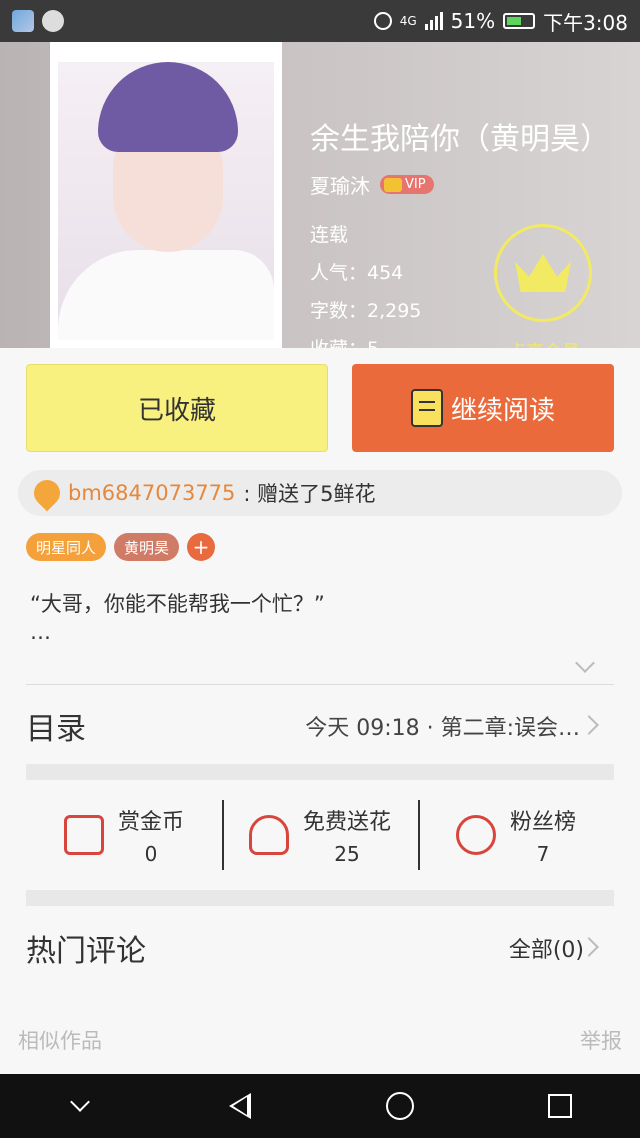 Image resolution: width=640 pixels, height=1138 pixels. I want to click on toc-label: 目录, so click(56, 729).